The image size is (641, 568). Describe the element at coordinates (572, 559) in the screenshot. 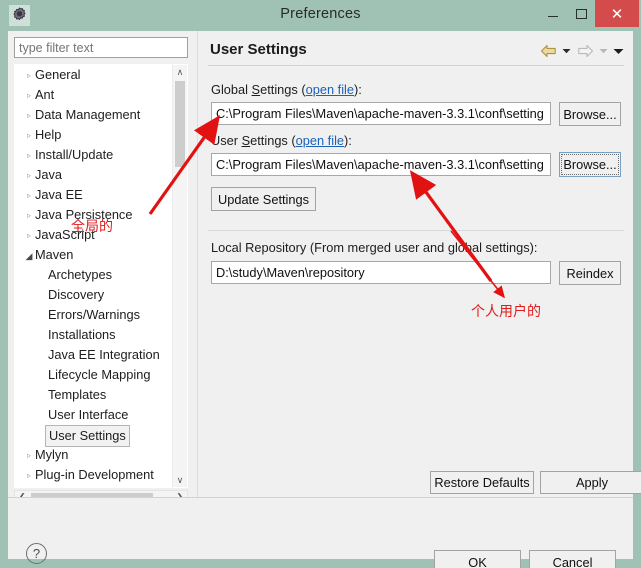

I see `cancel-button: Cancel` at that location.